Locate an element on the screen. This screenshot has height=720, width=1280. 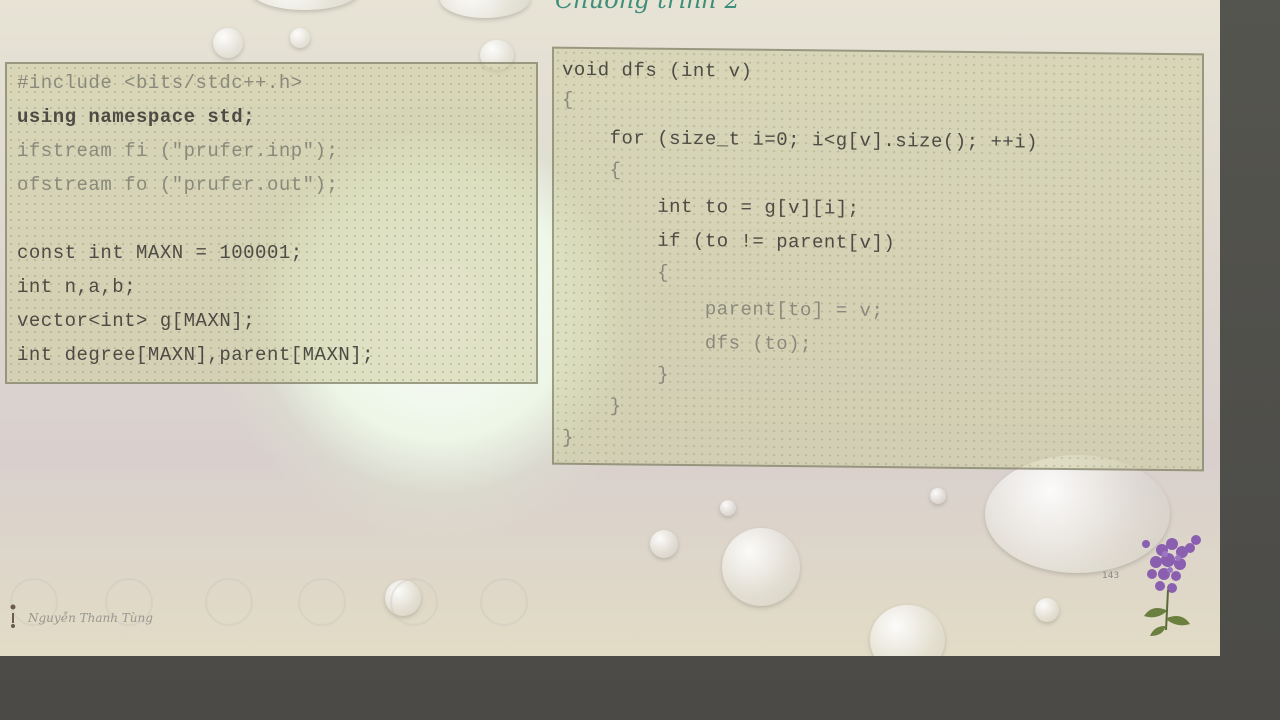
code-line: vector<int> g[MAXN]; is located at coordinates (136, 321).